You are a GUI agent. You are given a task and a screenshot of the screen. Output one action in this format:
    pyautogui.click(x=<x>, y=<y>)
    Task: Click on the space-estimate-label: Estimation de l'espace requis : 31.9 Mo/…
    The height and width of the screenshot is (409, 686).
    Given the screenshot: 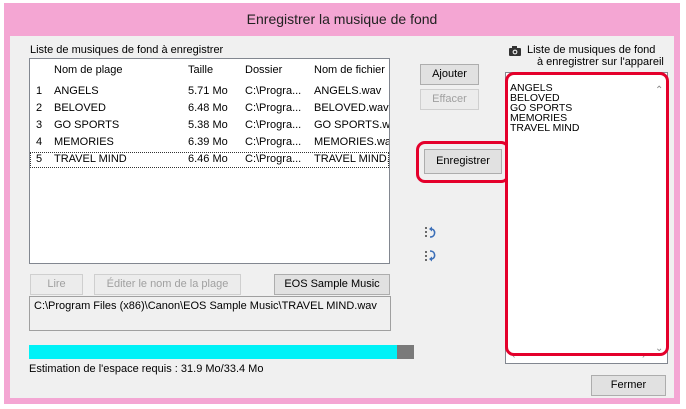 What is the action you would take?
    pyautogui.click(x=146, y=369)
    